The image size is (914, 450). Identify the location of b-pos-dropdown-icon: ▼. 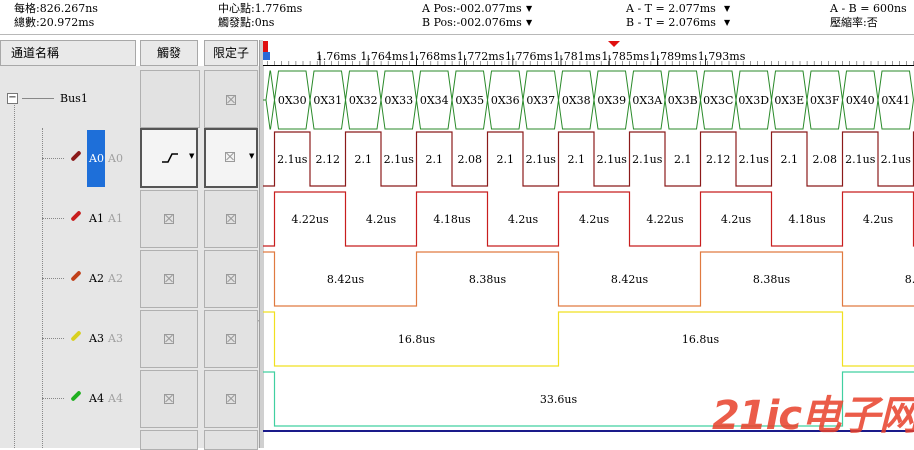
(529, 22).